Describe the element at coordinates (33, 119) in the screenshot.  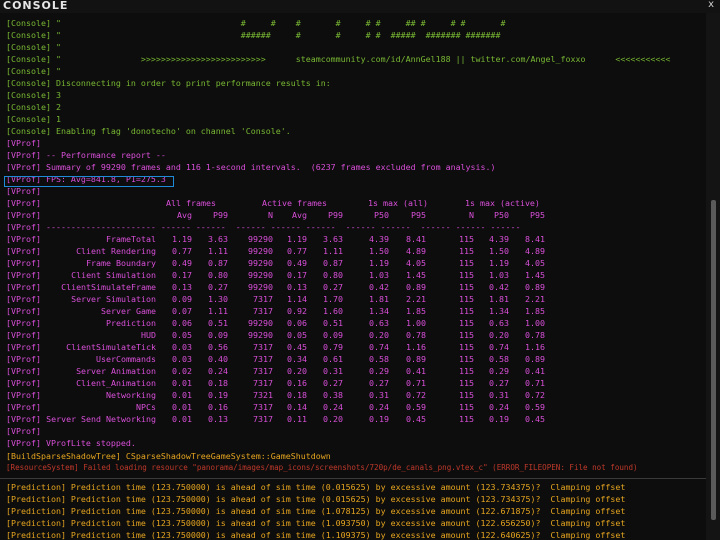
I see `console-line: [Console] 1` at that location.